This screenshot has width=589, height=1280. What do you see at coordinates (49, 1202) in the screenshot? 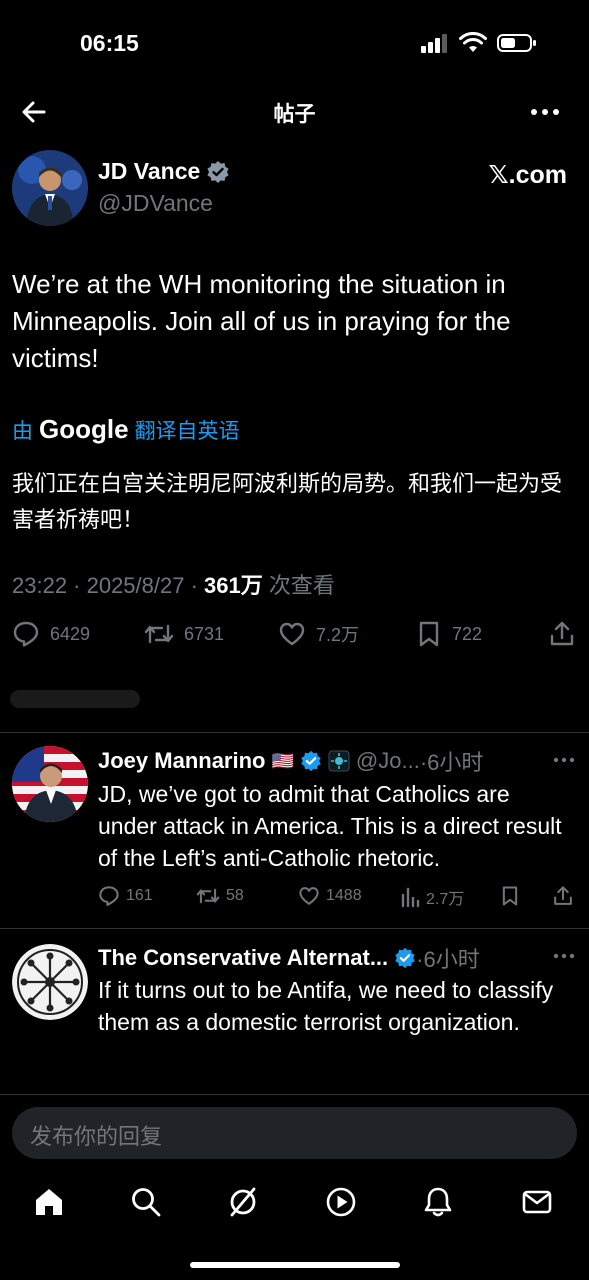
I see `home-icon` at bounding box center [49, 1202].